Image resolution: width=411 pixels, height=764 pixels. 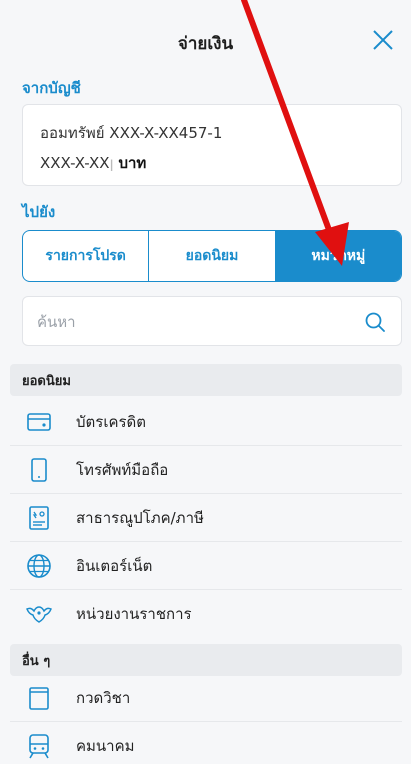 I want to click on list-item-credit-card: บัตรเครดิต, so click(x=206, y=422).